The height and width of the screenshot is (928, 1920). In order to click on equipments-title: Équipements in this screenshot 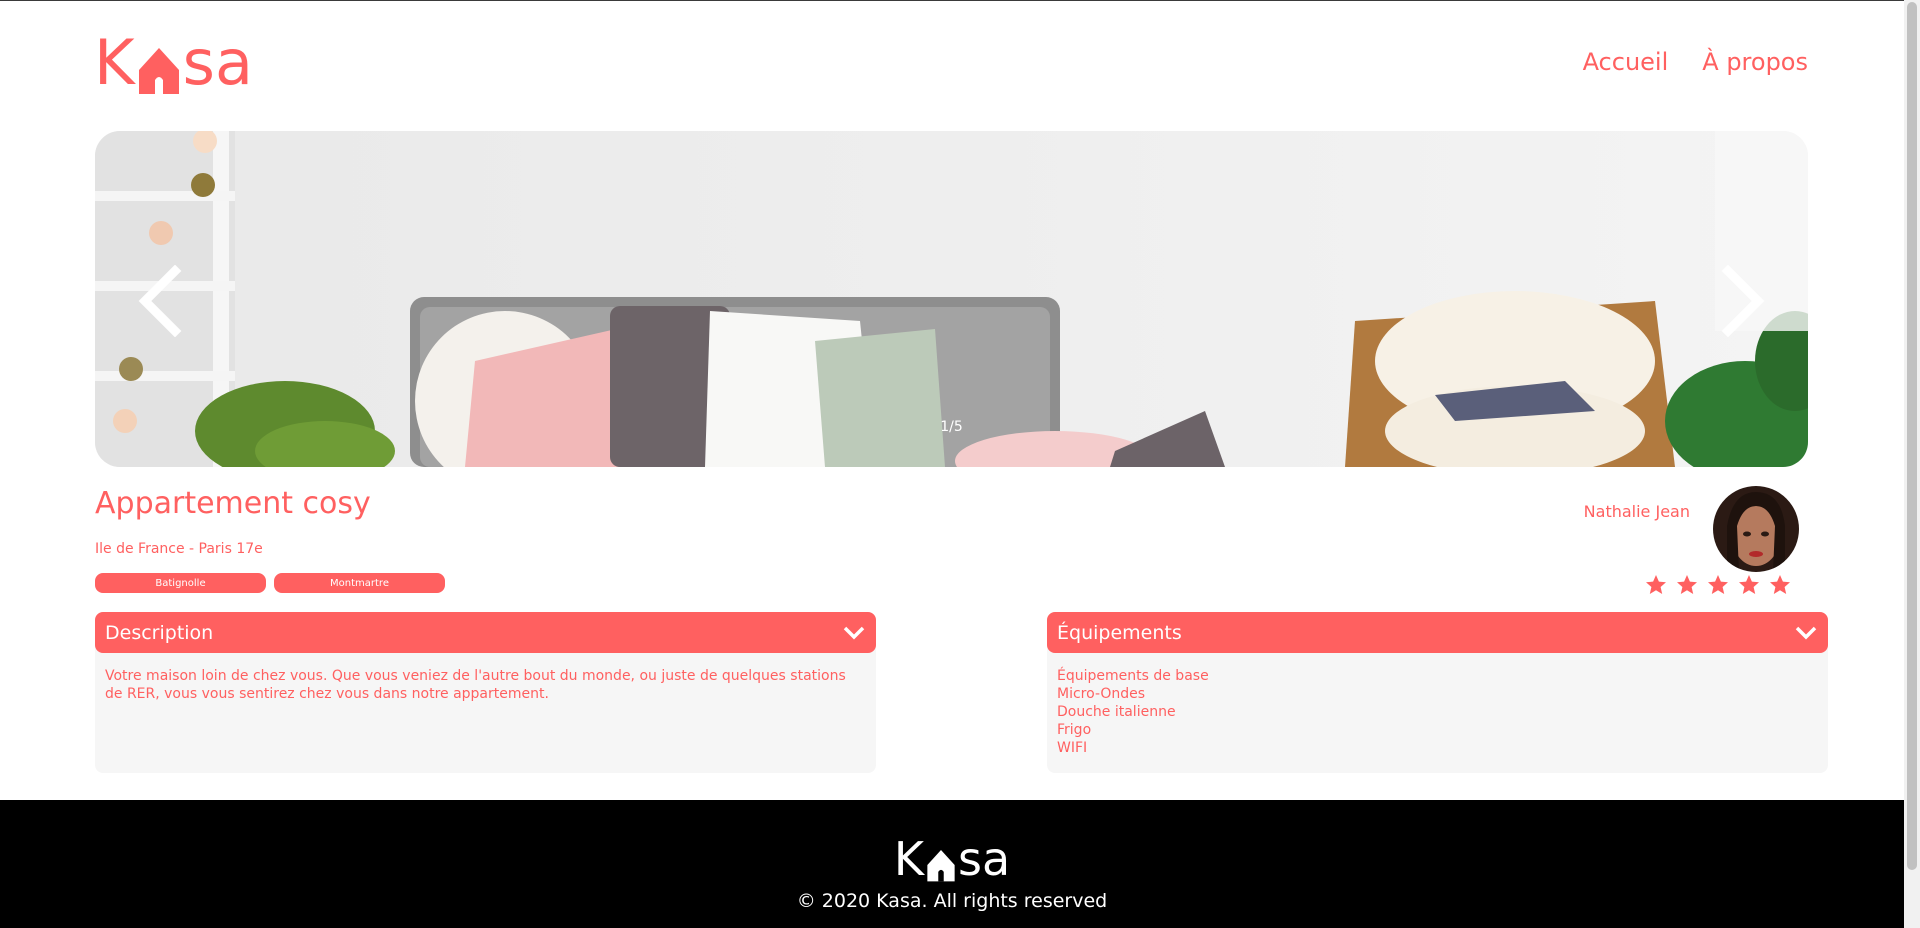, I will do `click(1119, 632)`.